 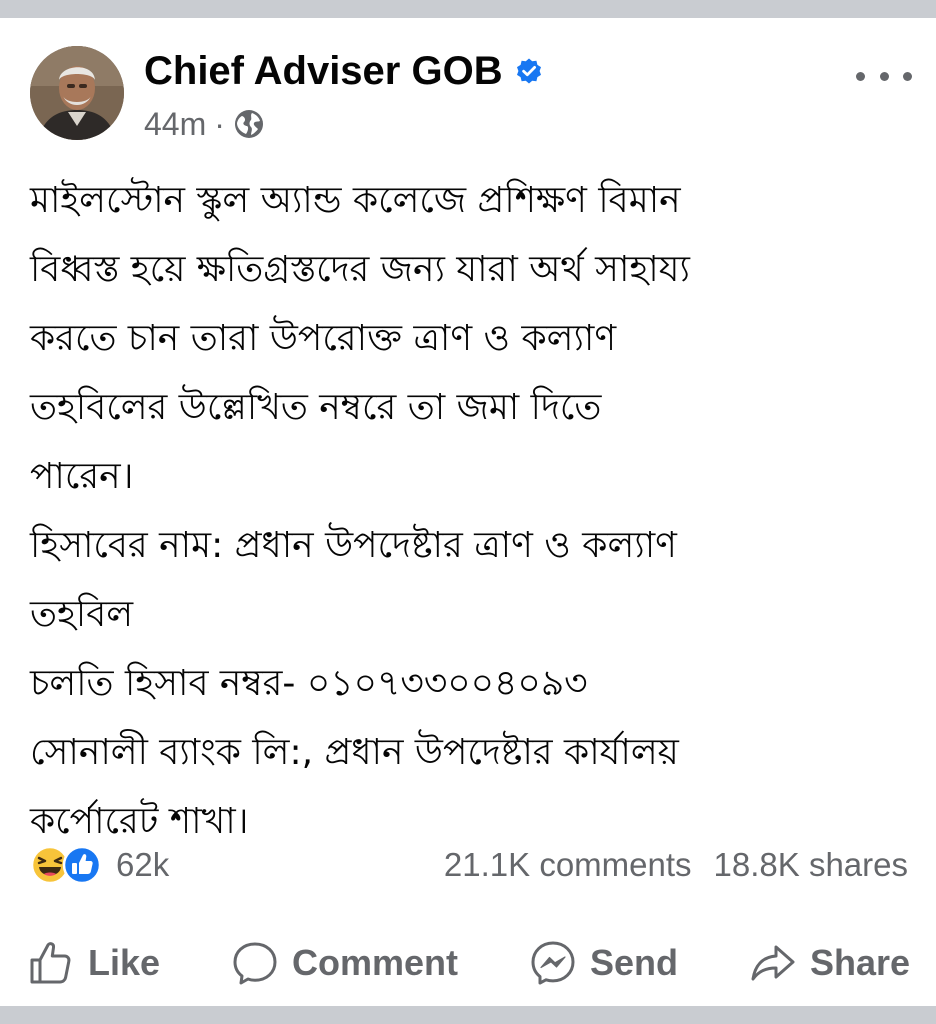 I want to click on share-arrow-icon, so click(x=773, y=963).